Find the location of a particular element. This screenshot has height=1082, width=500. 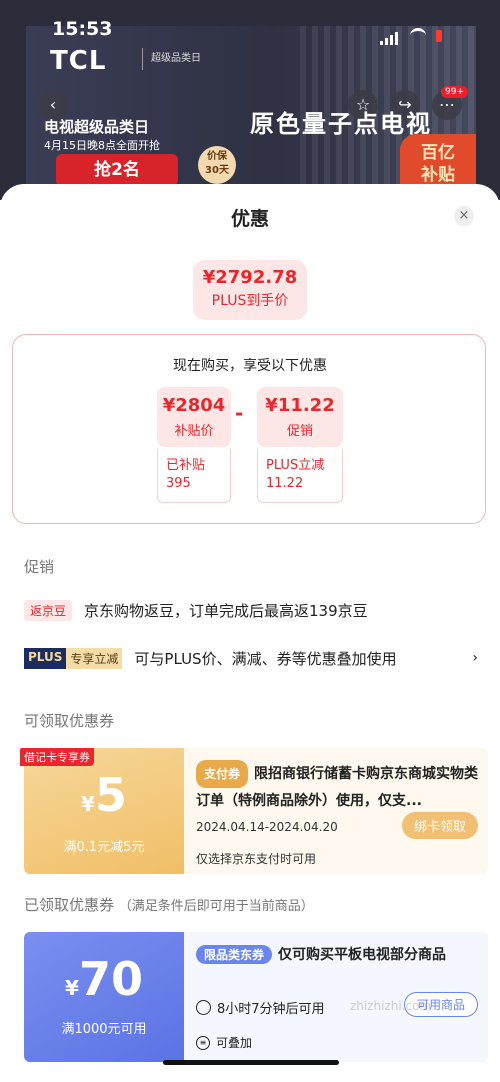

wifi-icon is located at coordinates (418, 35).